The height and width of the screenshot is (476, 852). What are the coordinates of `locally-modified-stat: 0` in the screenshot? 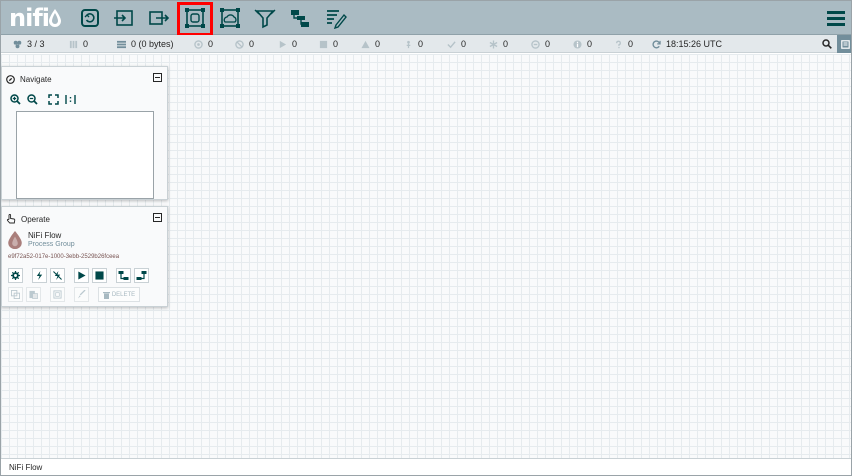 It's located at (498, 44).